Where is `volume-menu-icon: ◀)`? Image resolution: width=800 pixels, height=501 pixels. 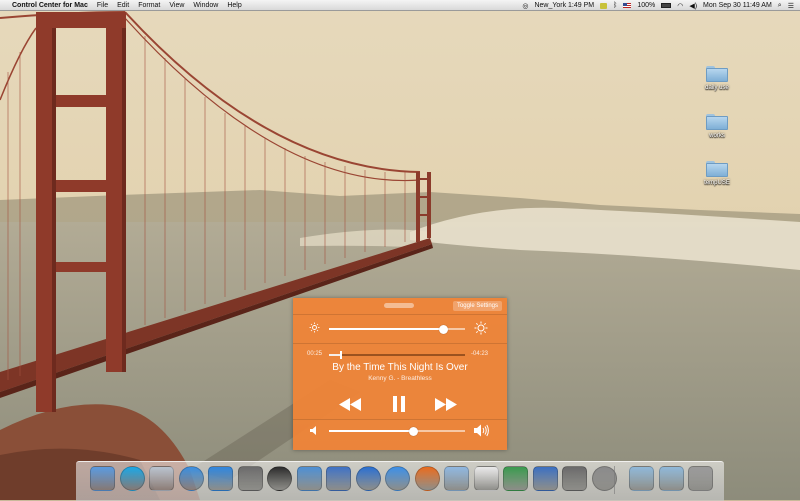
volume-menu-icon: ◀) is located at coordinates (693, 6).